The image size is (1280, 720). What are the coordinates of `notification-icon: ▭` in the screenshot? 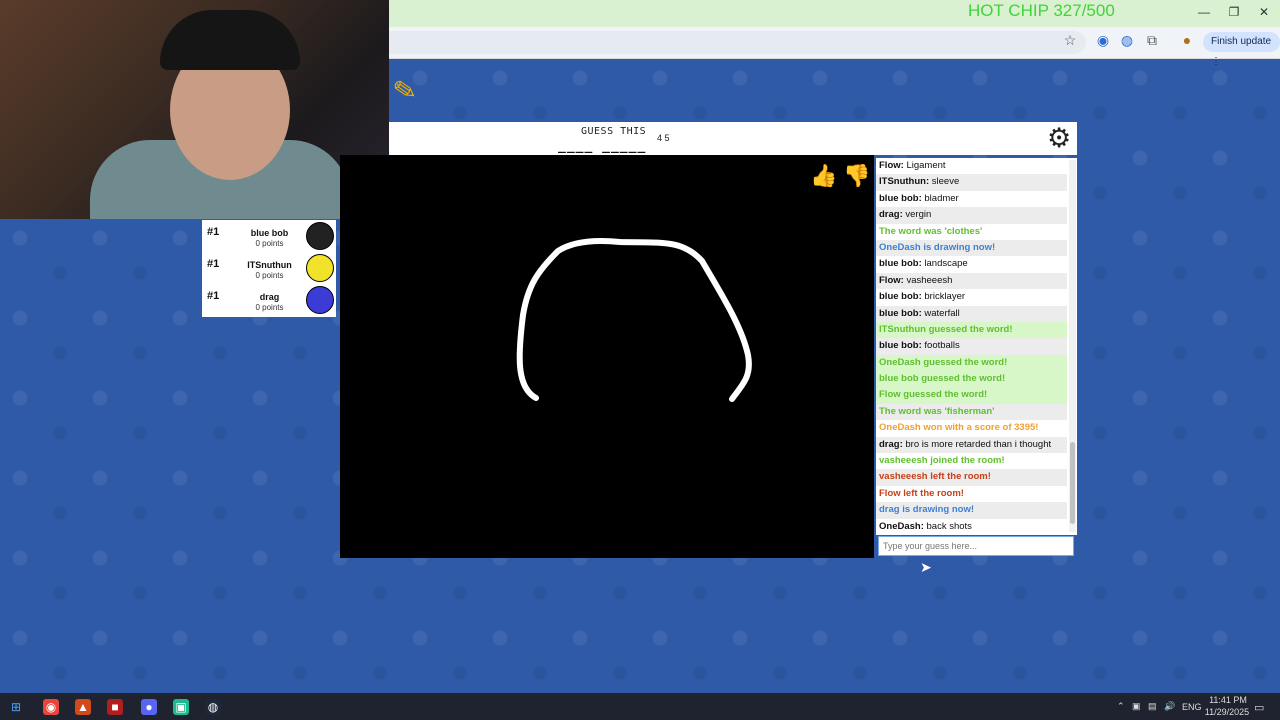 It's located at (1259, 707).